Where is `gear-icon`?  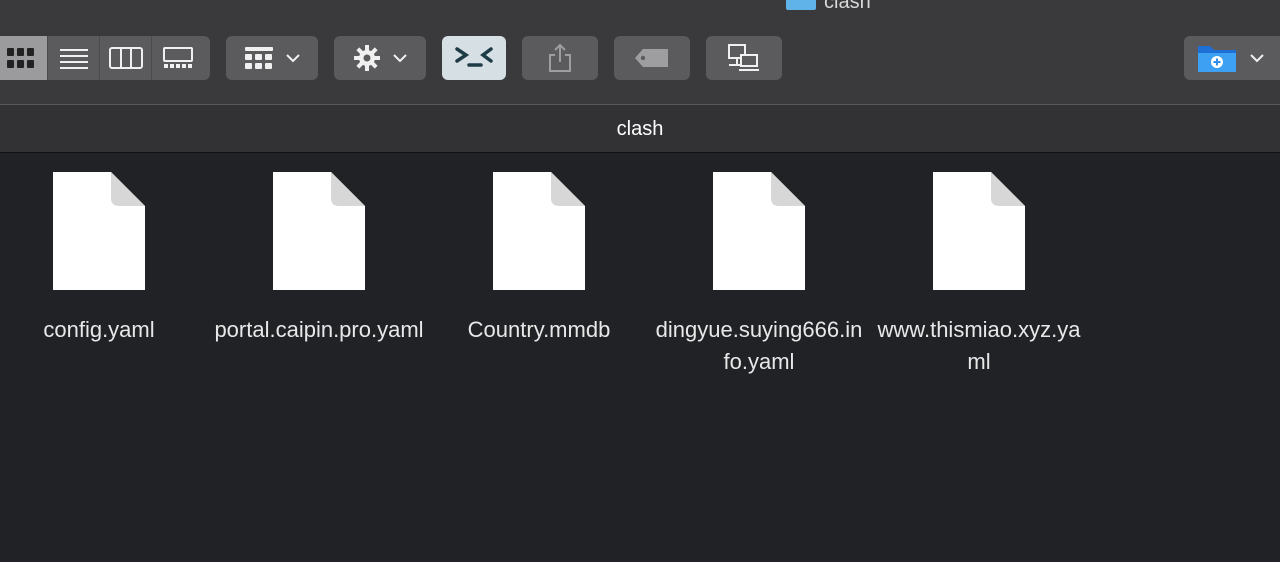
gear-icon is located at coordinates (367, 58).